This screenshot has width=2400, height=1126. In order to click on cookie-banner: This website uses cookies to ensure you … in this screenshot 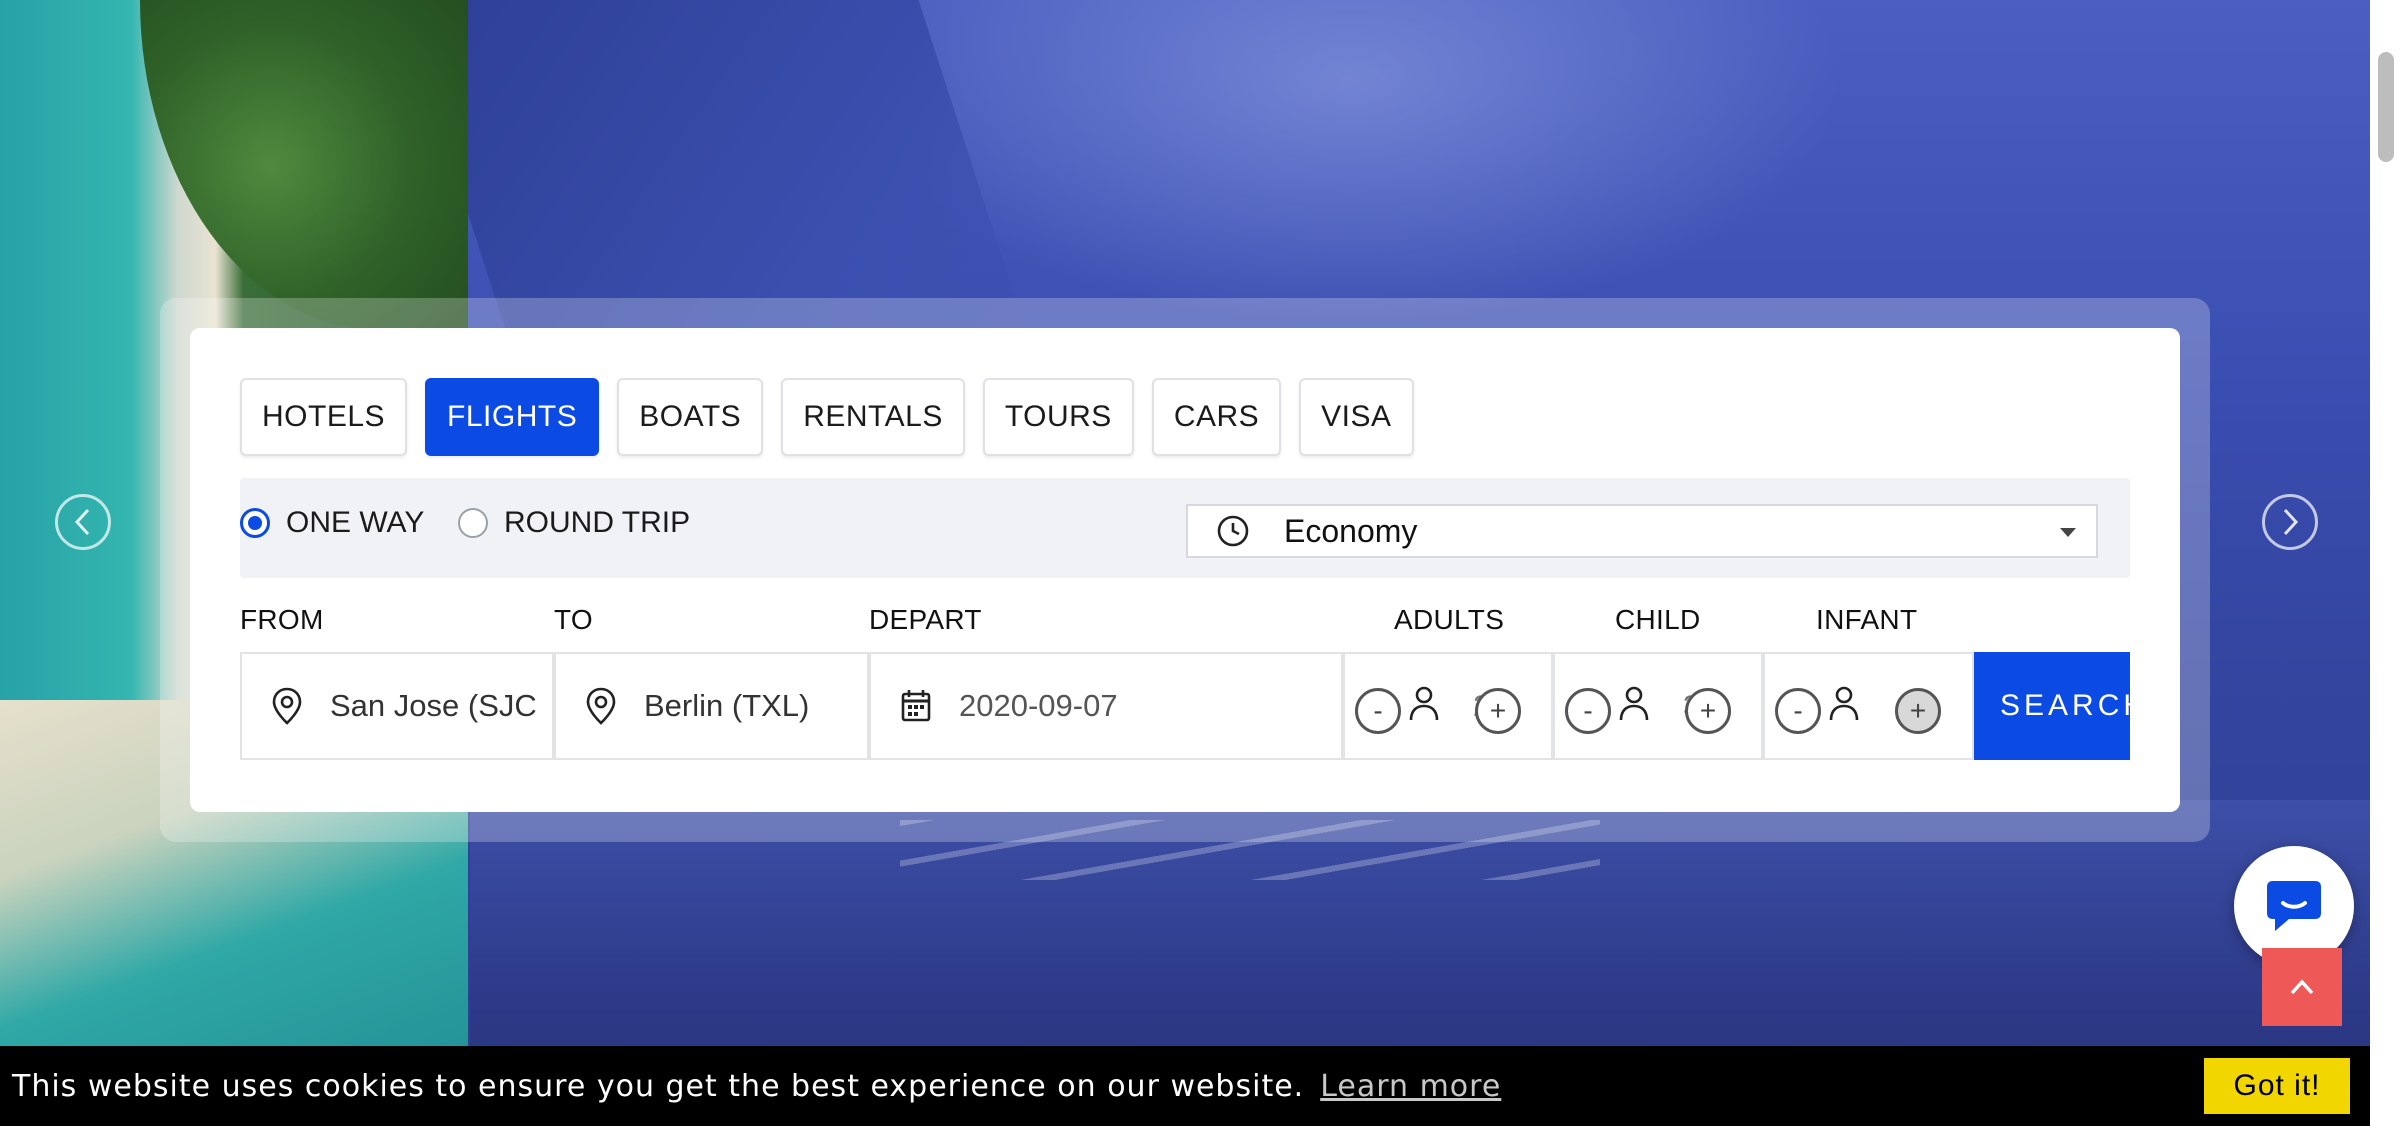, I will do `click(1185, 1086)`.